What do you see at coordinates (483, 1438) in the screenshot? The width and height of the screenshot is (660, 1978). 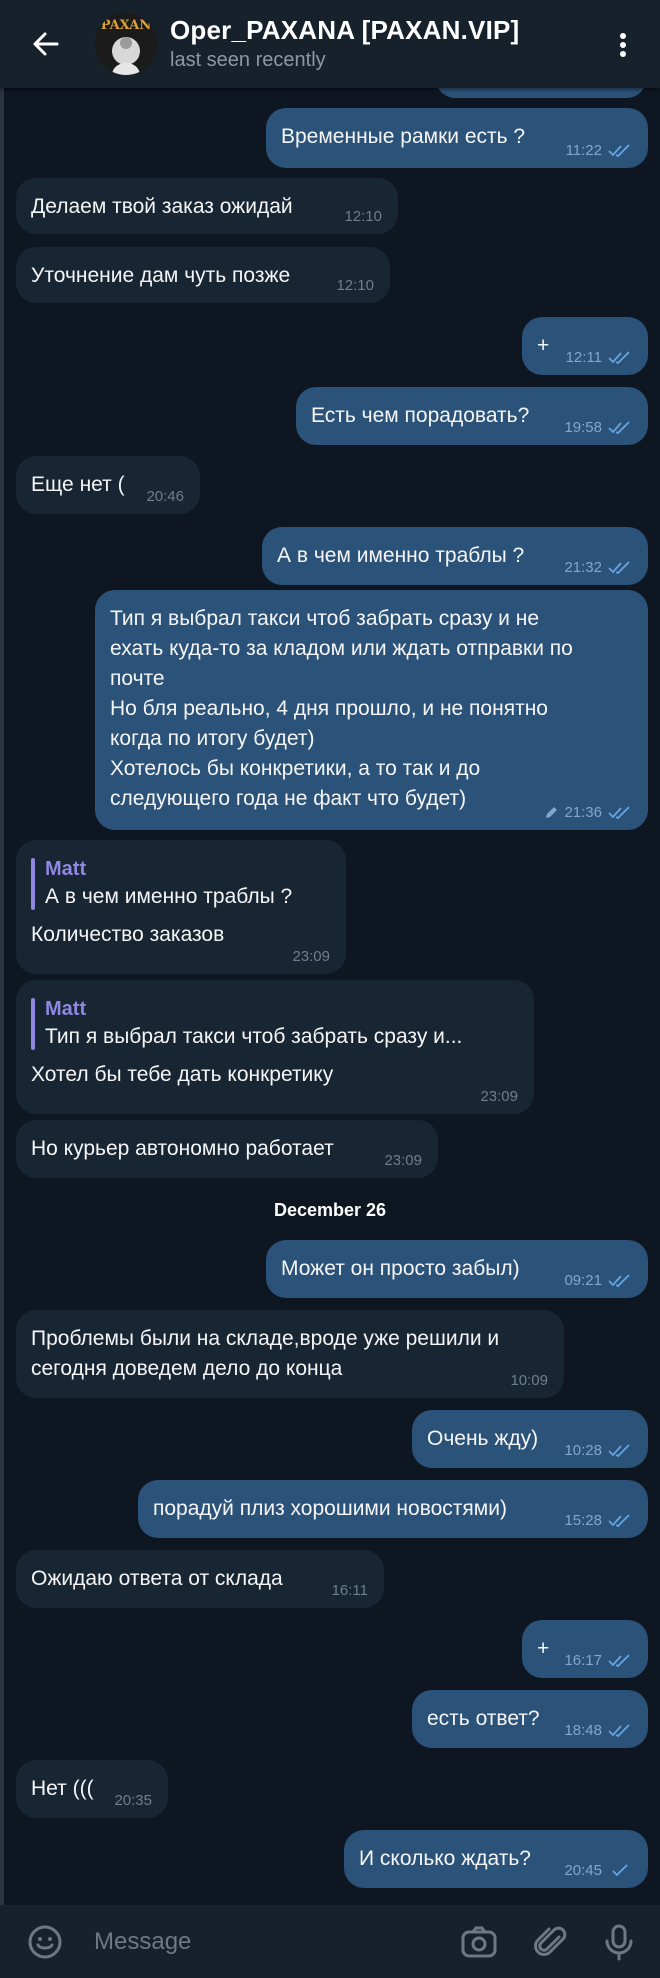 I see `message-text: Очень жду)` at bounding box center [483, 1438].